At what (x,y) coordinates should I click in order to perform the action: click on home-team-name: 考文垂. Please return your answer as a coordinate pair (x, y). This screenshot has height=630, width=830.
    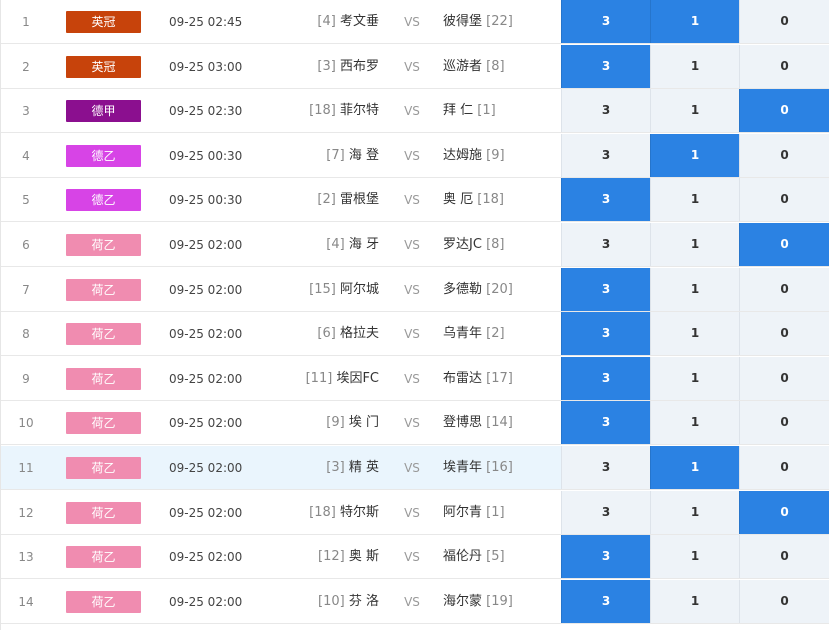
    Looking at the image, I should click on (359, 21).